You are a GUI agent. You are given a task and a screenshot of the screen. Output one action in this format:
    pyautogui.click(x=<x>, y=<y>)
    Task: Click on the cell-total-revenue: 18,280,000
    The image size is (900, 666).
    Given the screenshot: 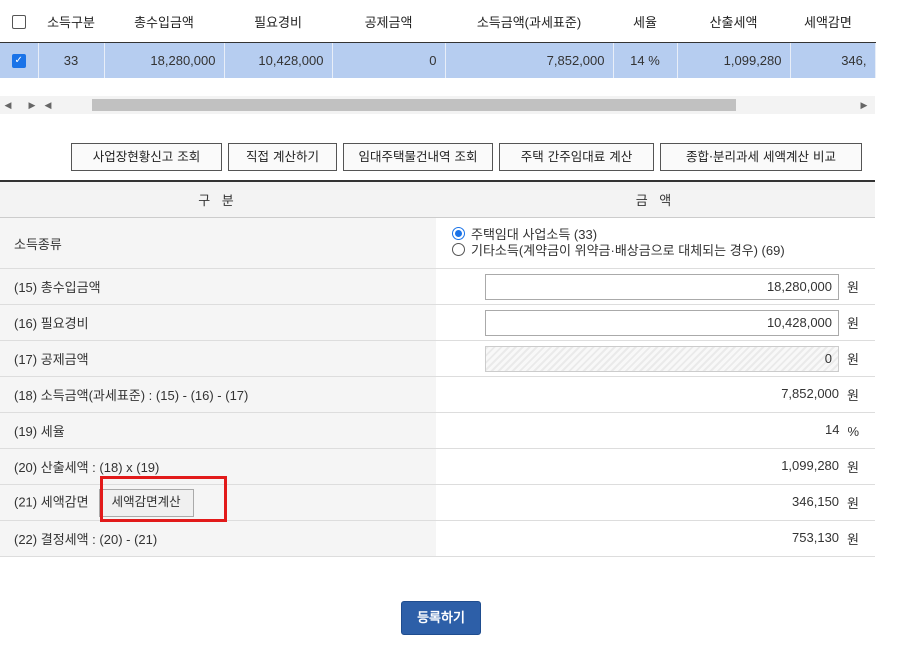 What is the action you would take?
    pyautogui.click(x=164, y=60)
    